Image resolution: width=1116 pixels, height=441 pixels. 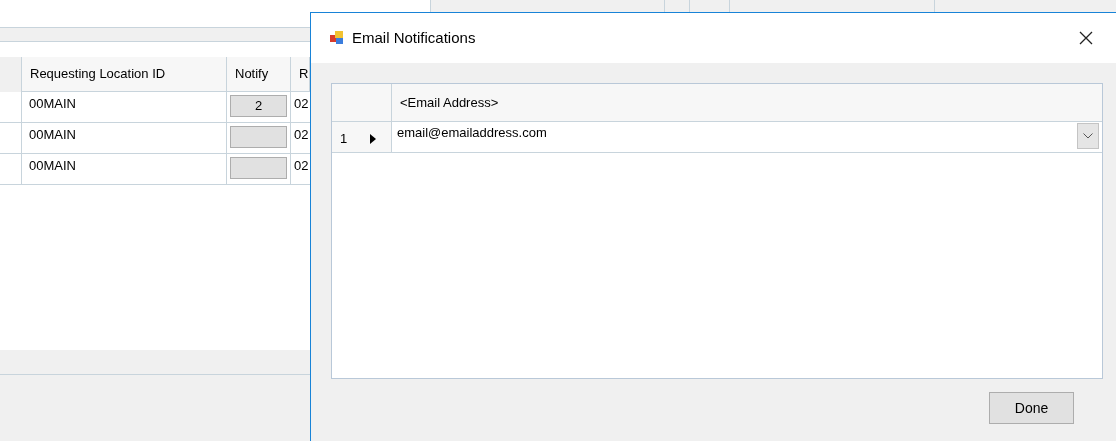 What do you see at coordinates (1088, 136) in the screenshot?
I see `chevron-down-icon` at bounding box center [1088, 136].